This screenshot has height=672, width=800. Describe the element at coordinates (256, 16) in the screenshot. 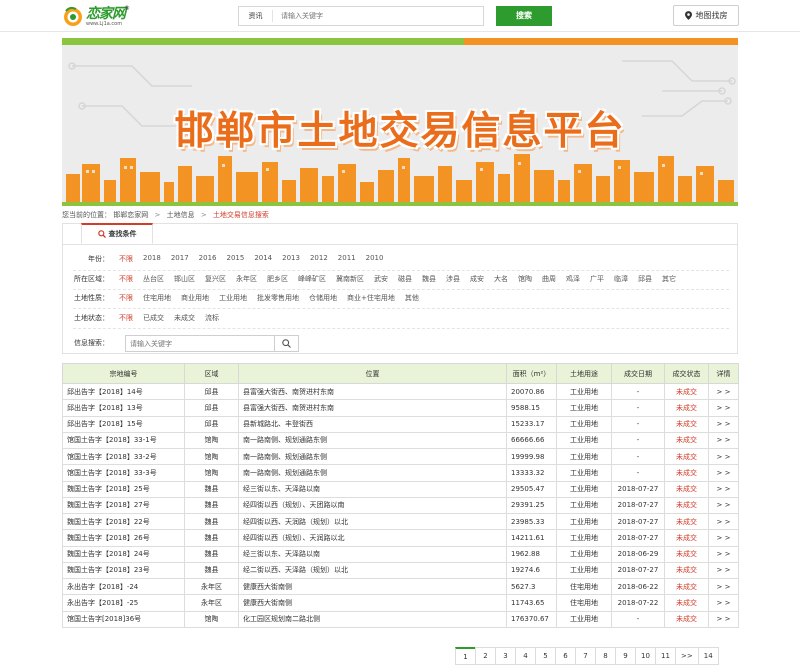

I see `search-category-select: 资讯` at that location.